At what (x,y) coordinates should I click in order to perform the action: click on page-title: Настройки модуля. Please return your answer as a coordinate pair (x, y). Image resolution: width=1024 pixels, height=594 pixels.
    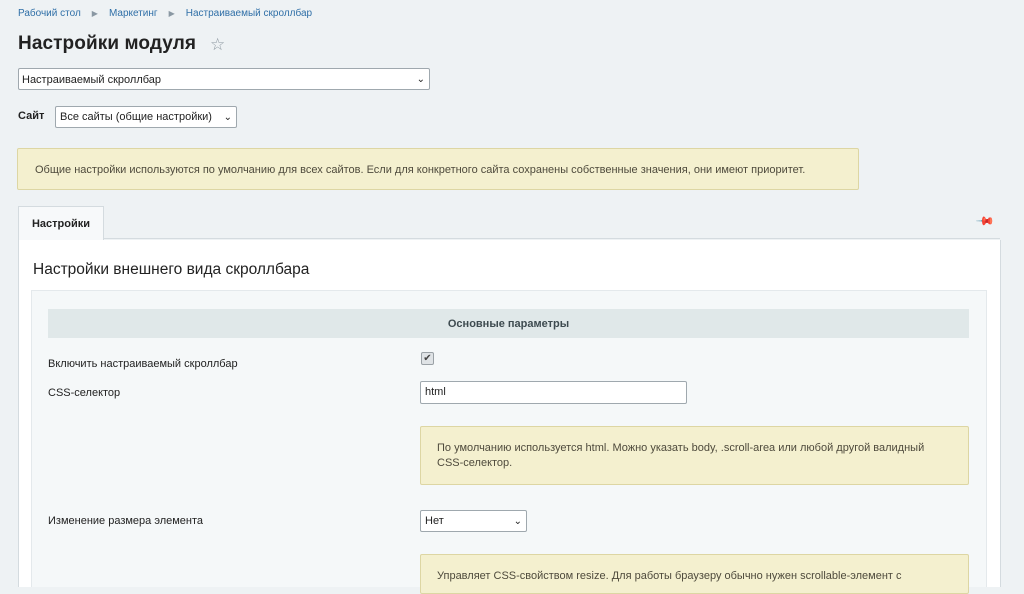
    Looking at the image, I should click on (107, 43).